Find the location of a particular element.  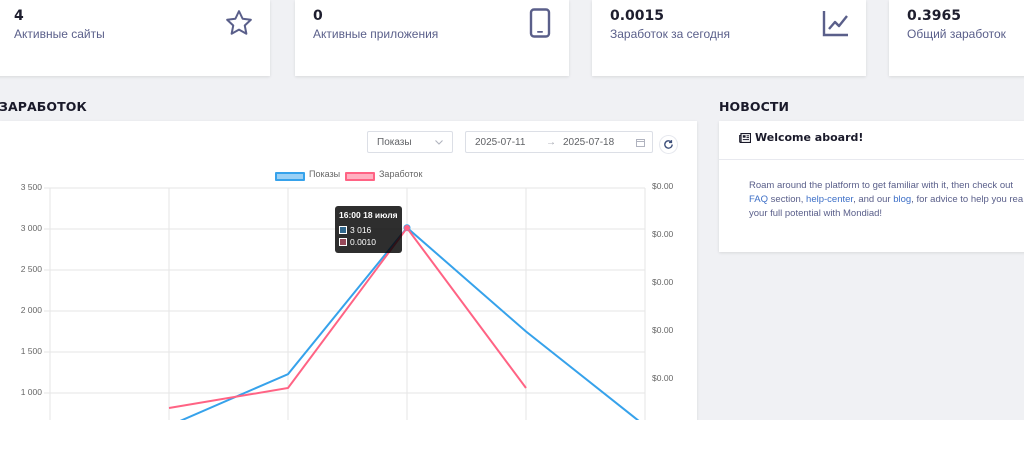

tooltip-value-impressions: 3 016 is located at coordinates (361, 230).